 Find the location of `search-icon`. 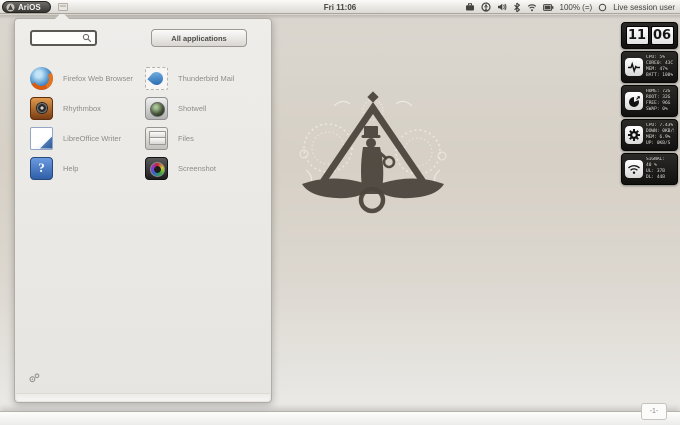

search-icon is located at coordinates (87, 38).